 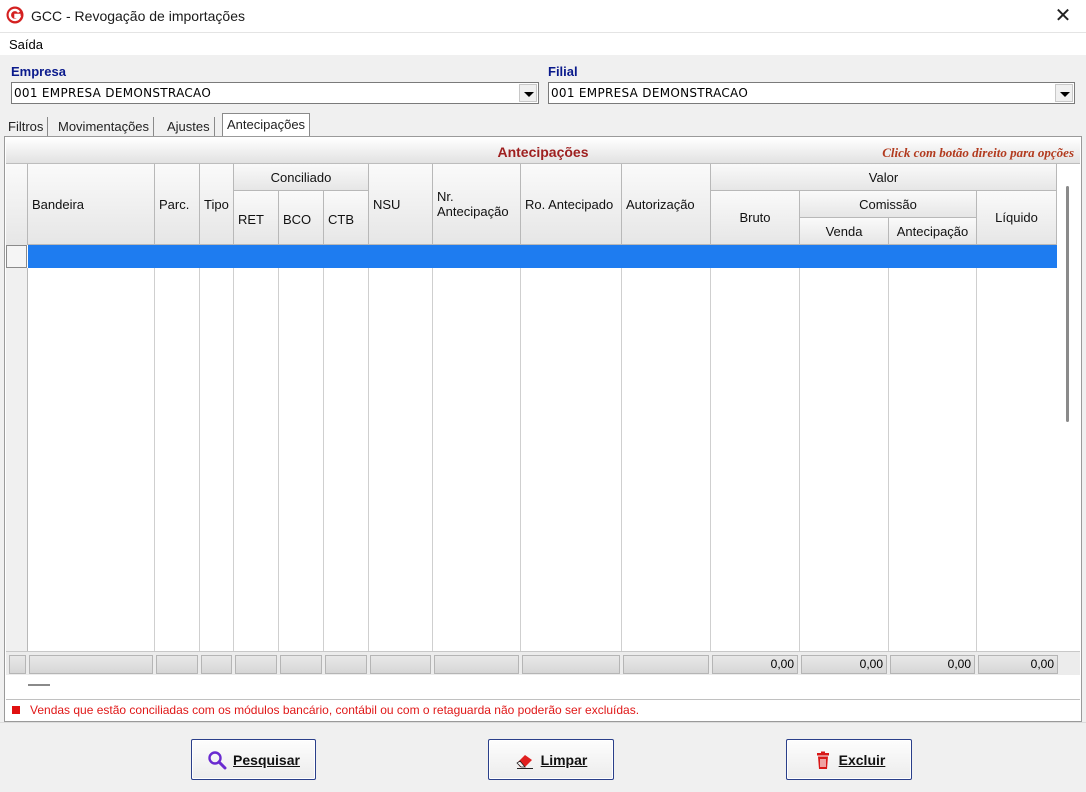 I want to click on trash-icon, so click(x=822, y=760).